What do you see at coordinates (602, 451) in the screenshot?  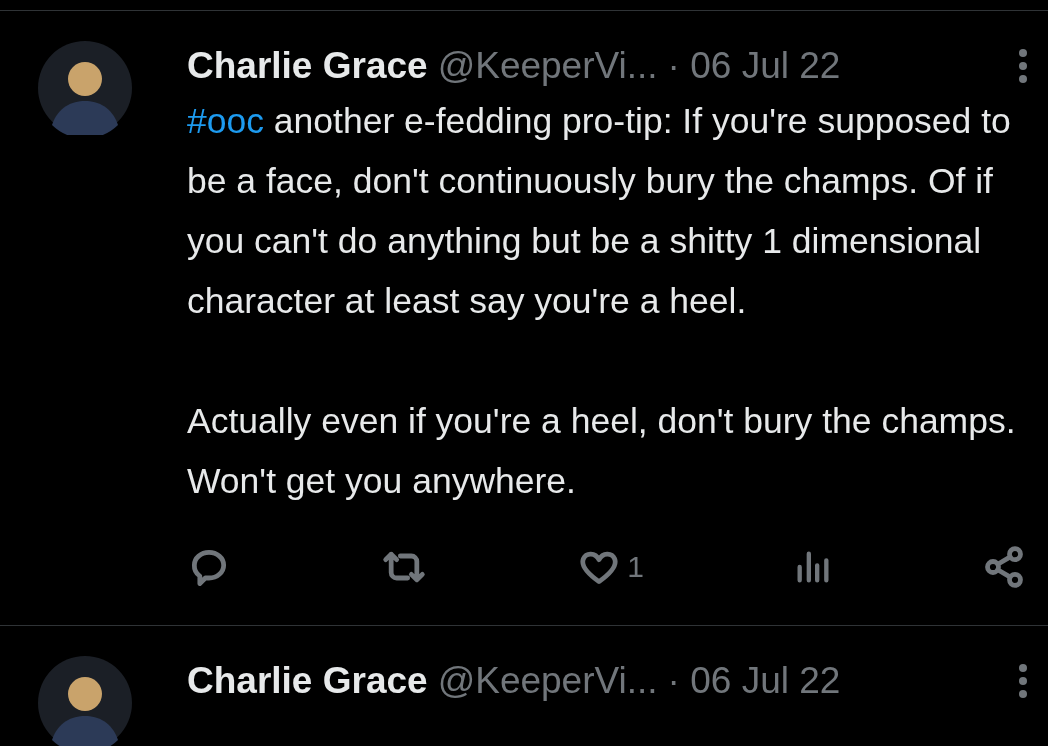 I see `tweet-text: Actually even if you're a heel, don't bury the champs. Won't get you anywhere.` at bounding box center [602, 451].